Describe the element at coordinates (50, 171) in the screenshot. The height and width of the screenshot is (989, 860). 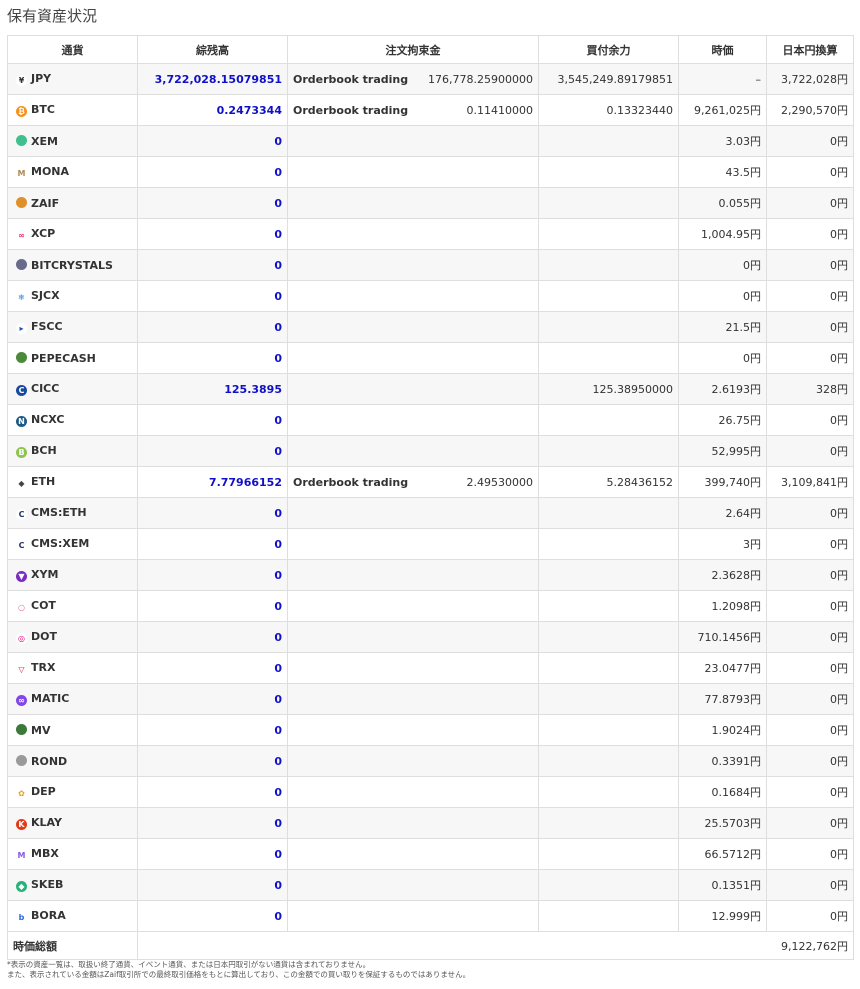
I see `currency-name: MONA` at that location.